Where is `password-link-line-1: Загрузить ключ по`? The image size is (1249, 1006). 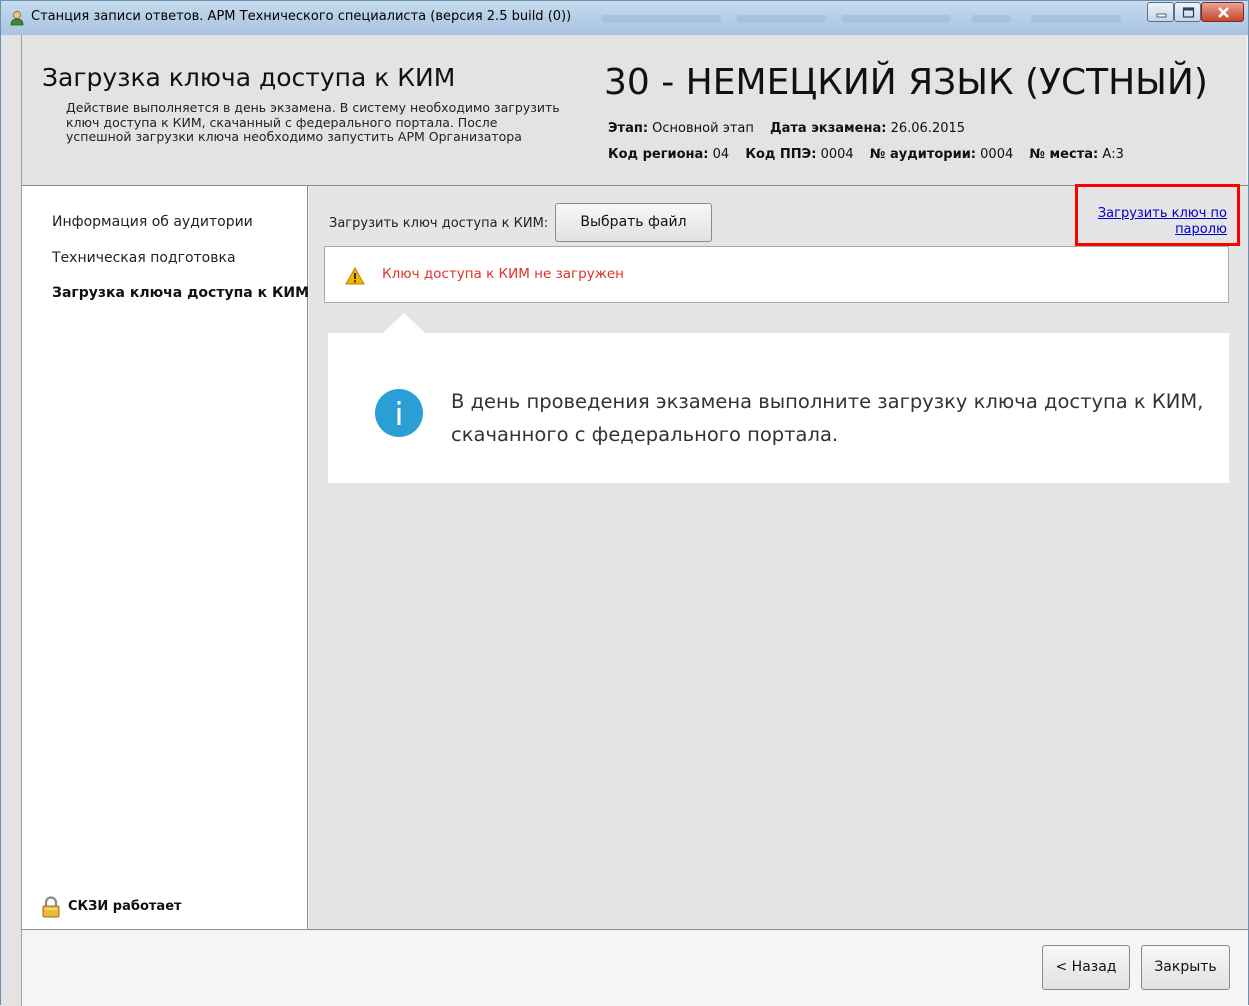 password-link-line-1: Загрузить ключ по is located at coordinates (1162, 213).